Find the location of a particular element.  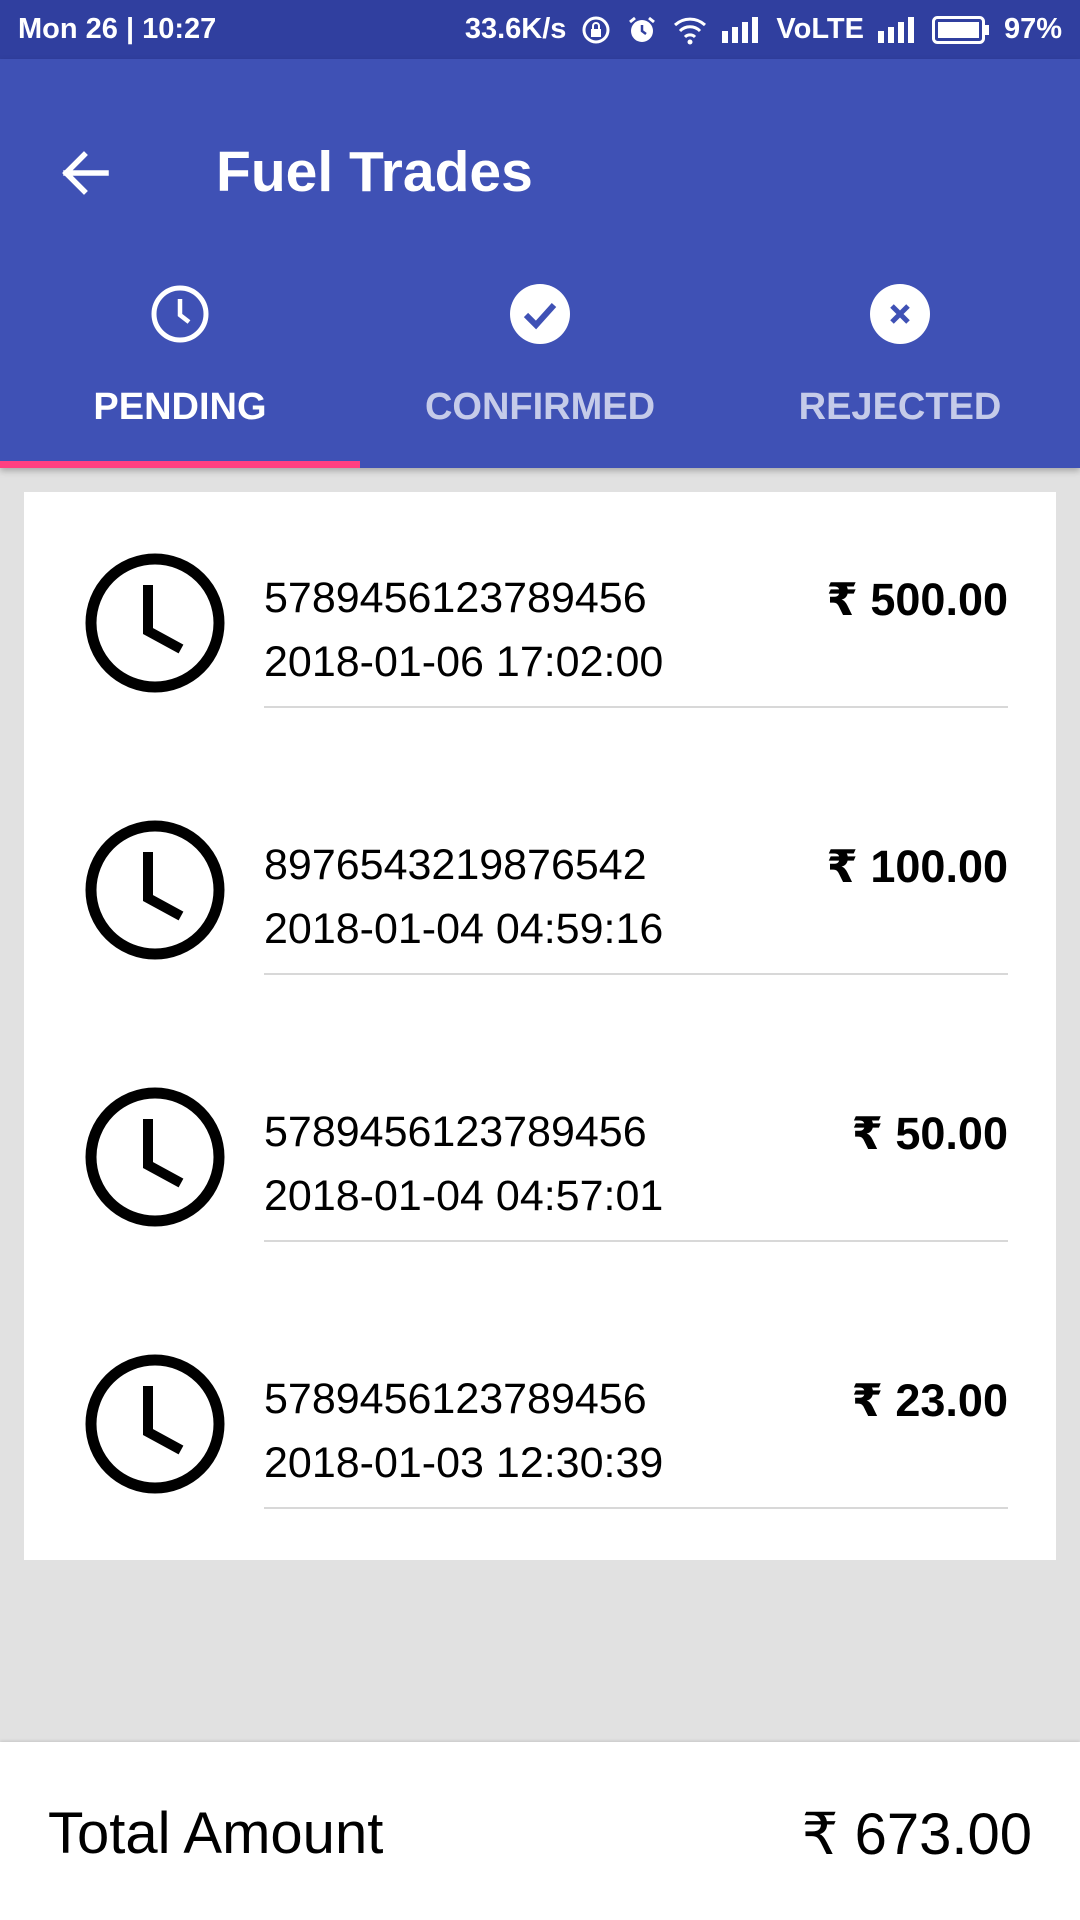

wifi-icon is located at coordinates (690, 30).